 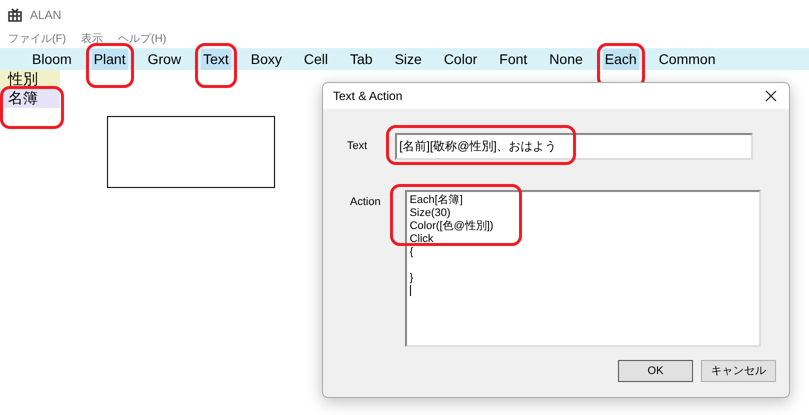 What do you see at coordinates (620, 59) in the screenshot?
I see `toolbar-item: Each` at bounding box center [620, 59].